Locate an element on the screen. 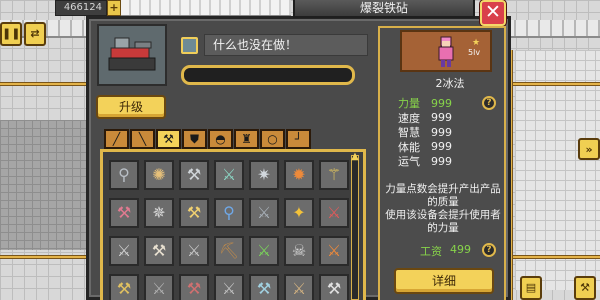 The width and height of the screenshot is (600, 300). pause-icon: ❚❚ is located at coordinates (11, 33).